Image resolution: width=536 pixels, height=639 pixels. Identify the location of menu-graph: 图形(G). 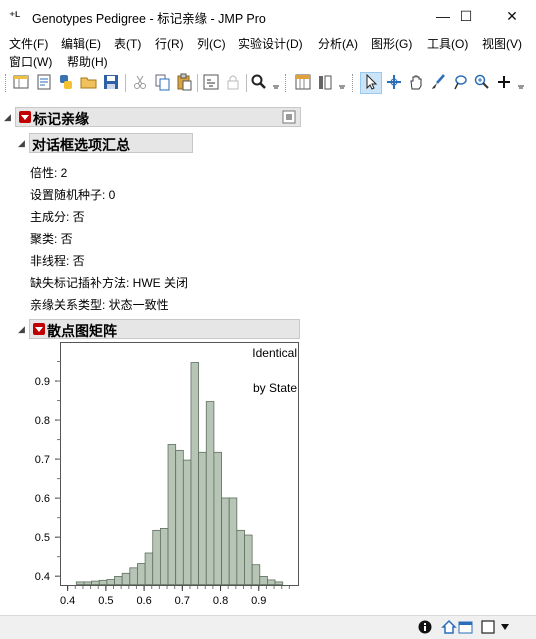
(391, 43).